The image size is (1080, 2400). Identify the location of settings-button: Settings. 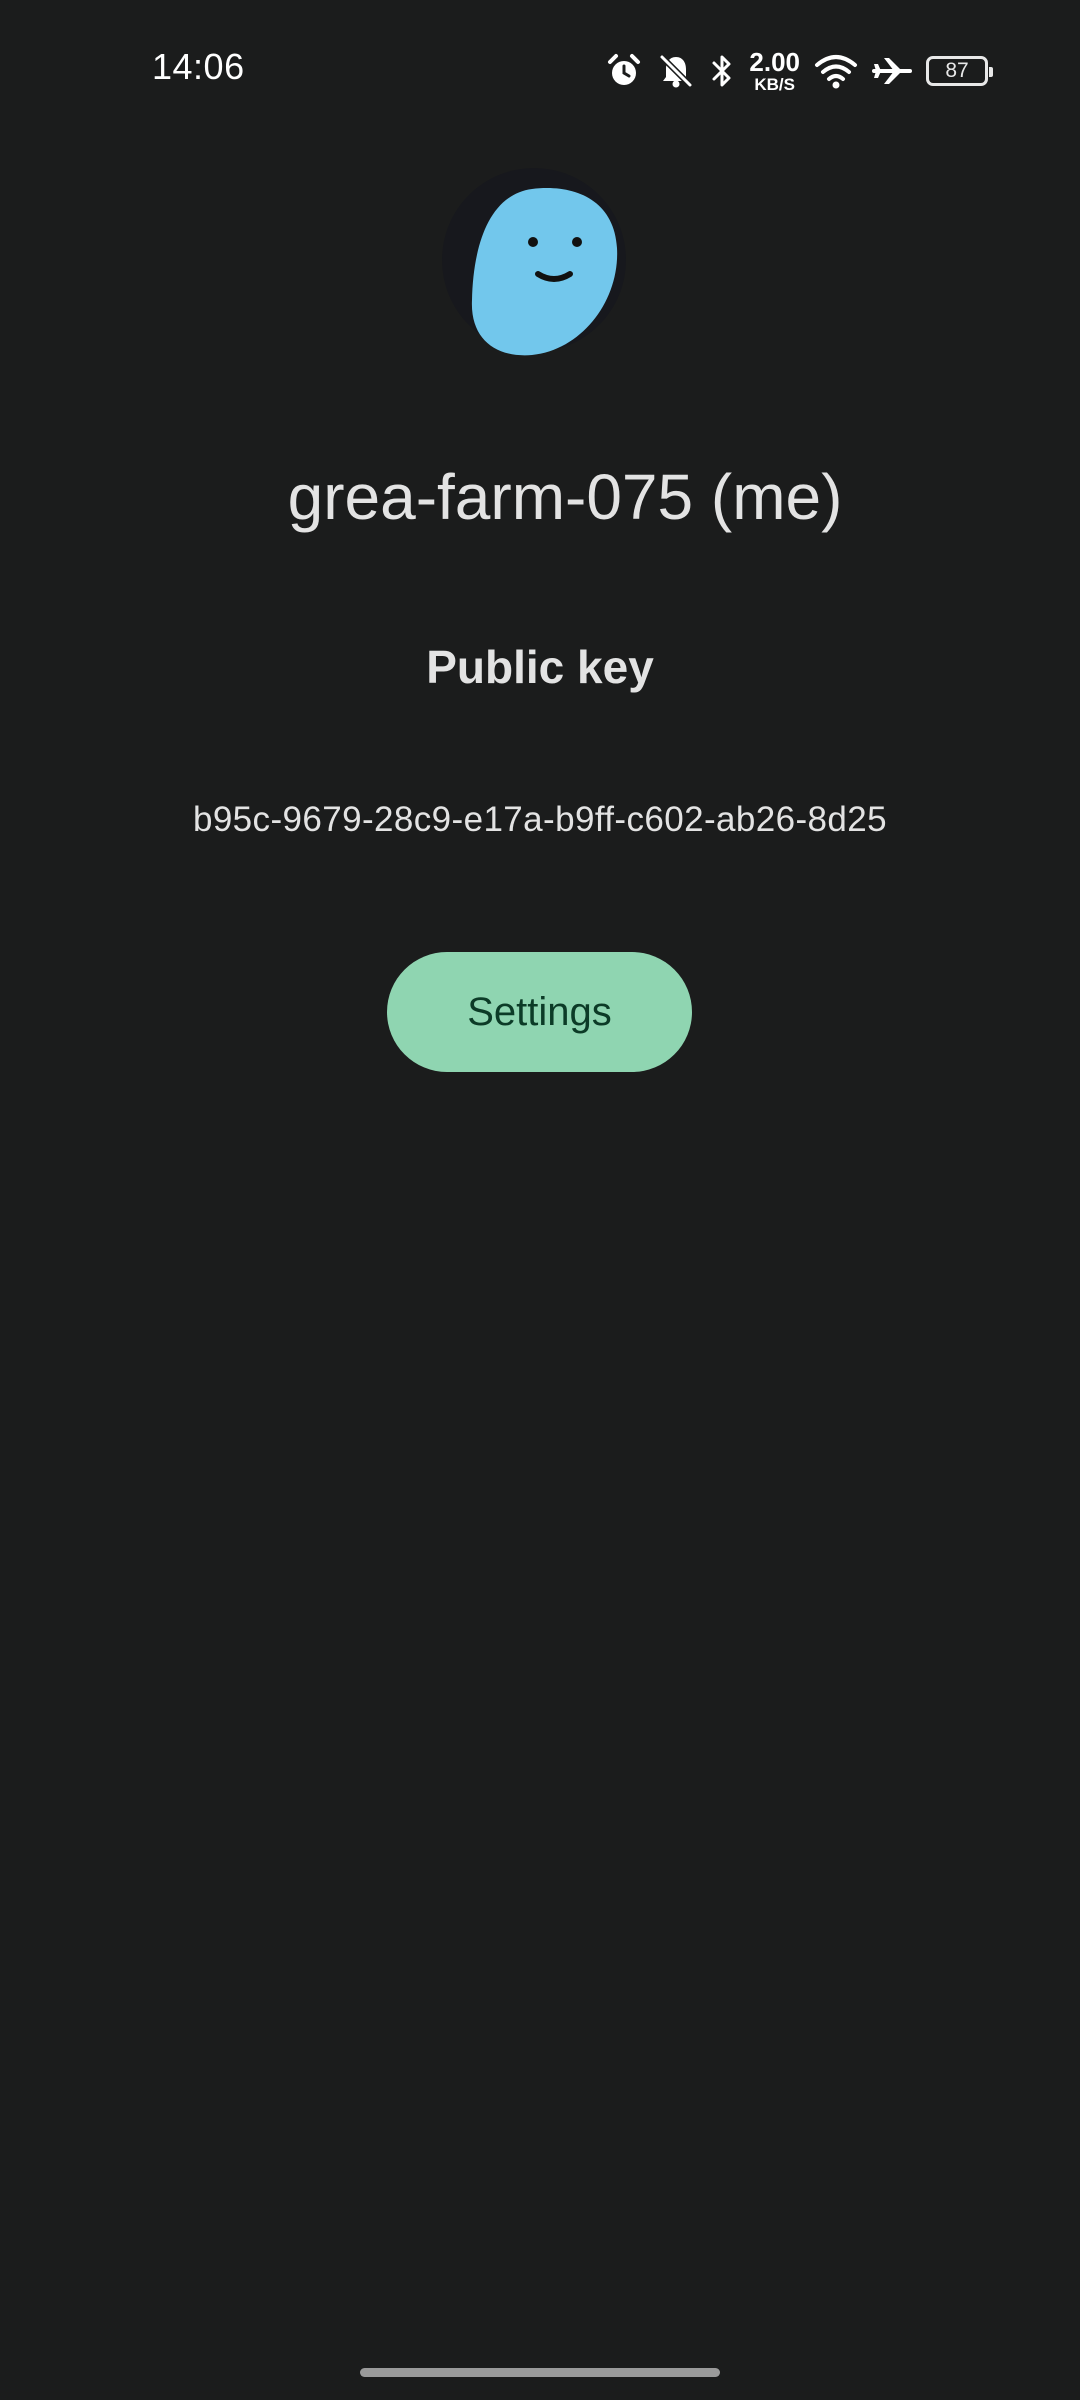
(539, 1012).